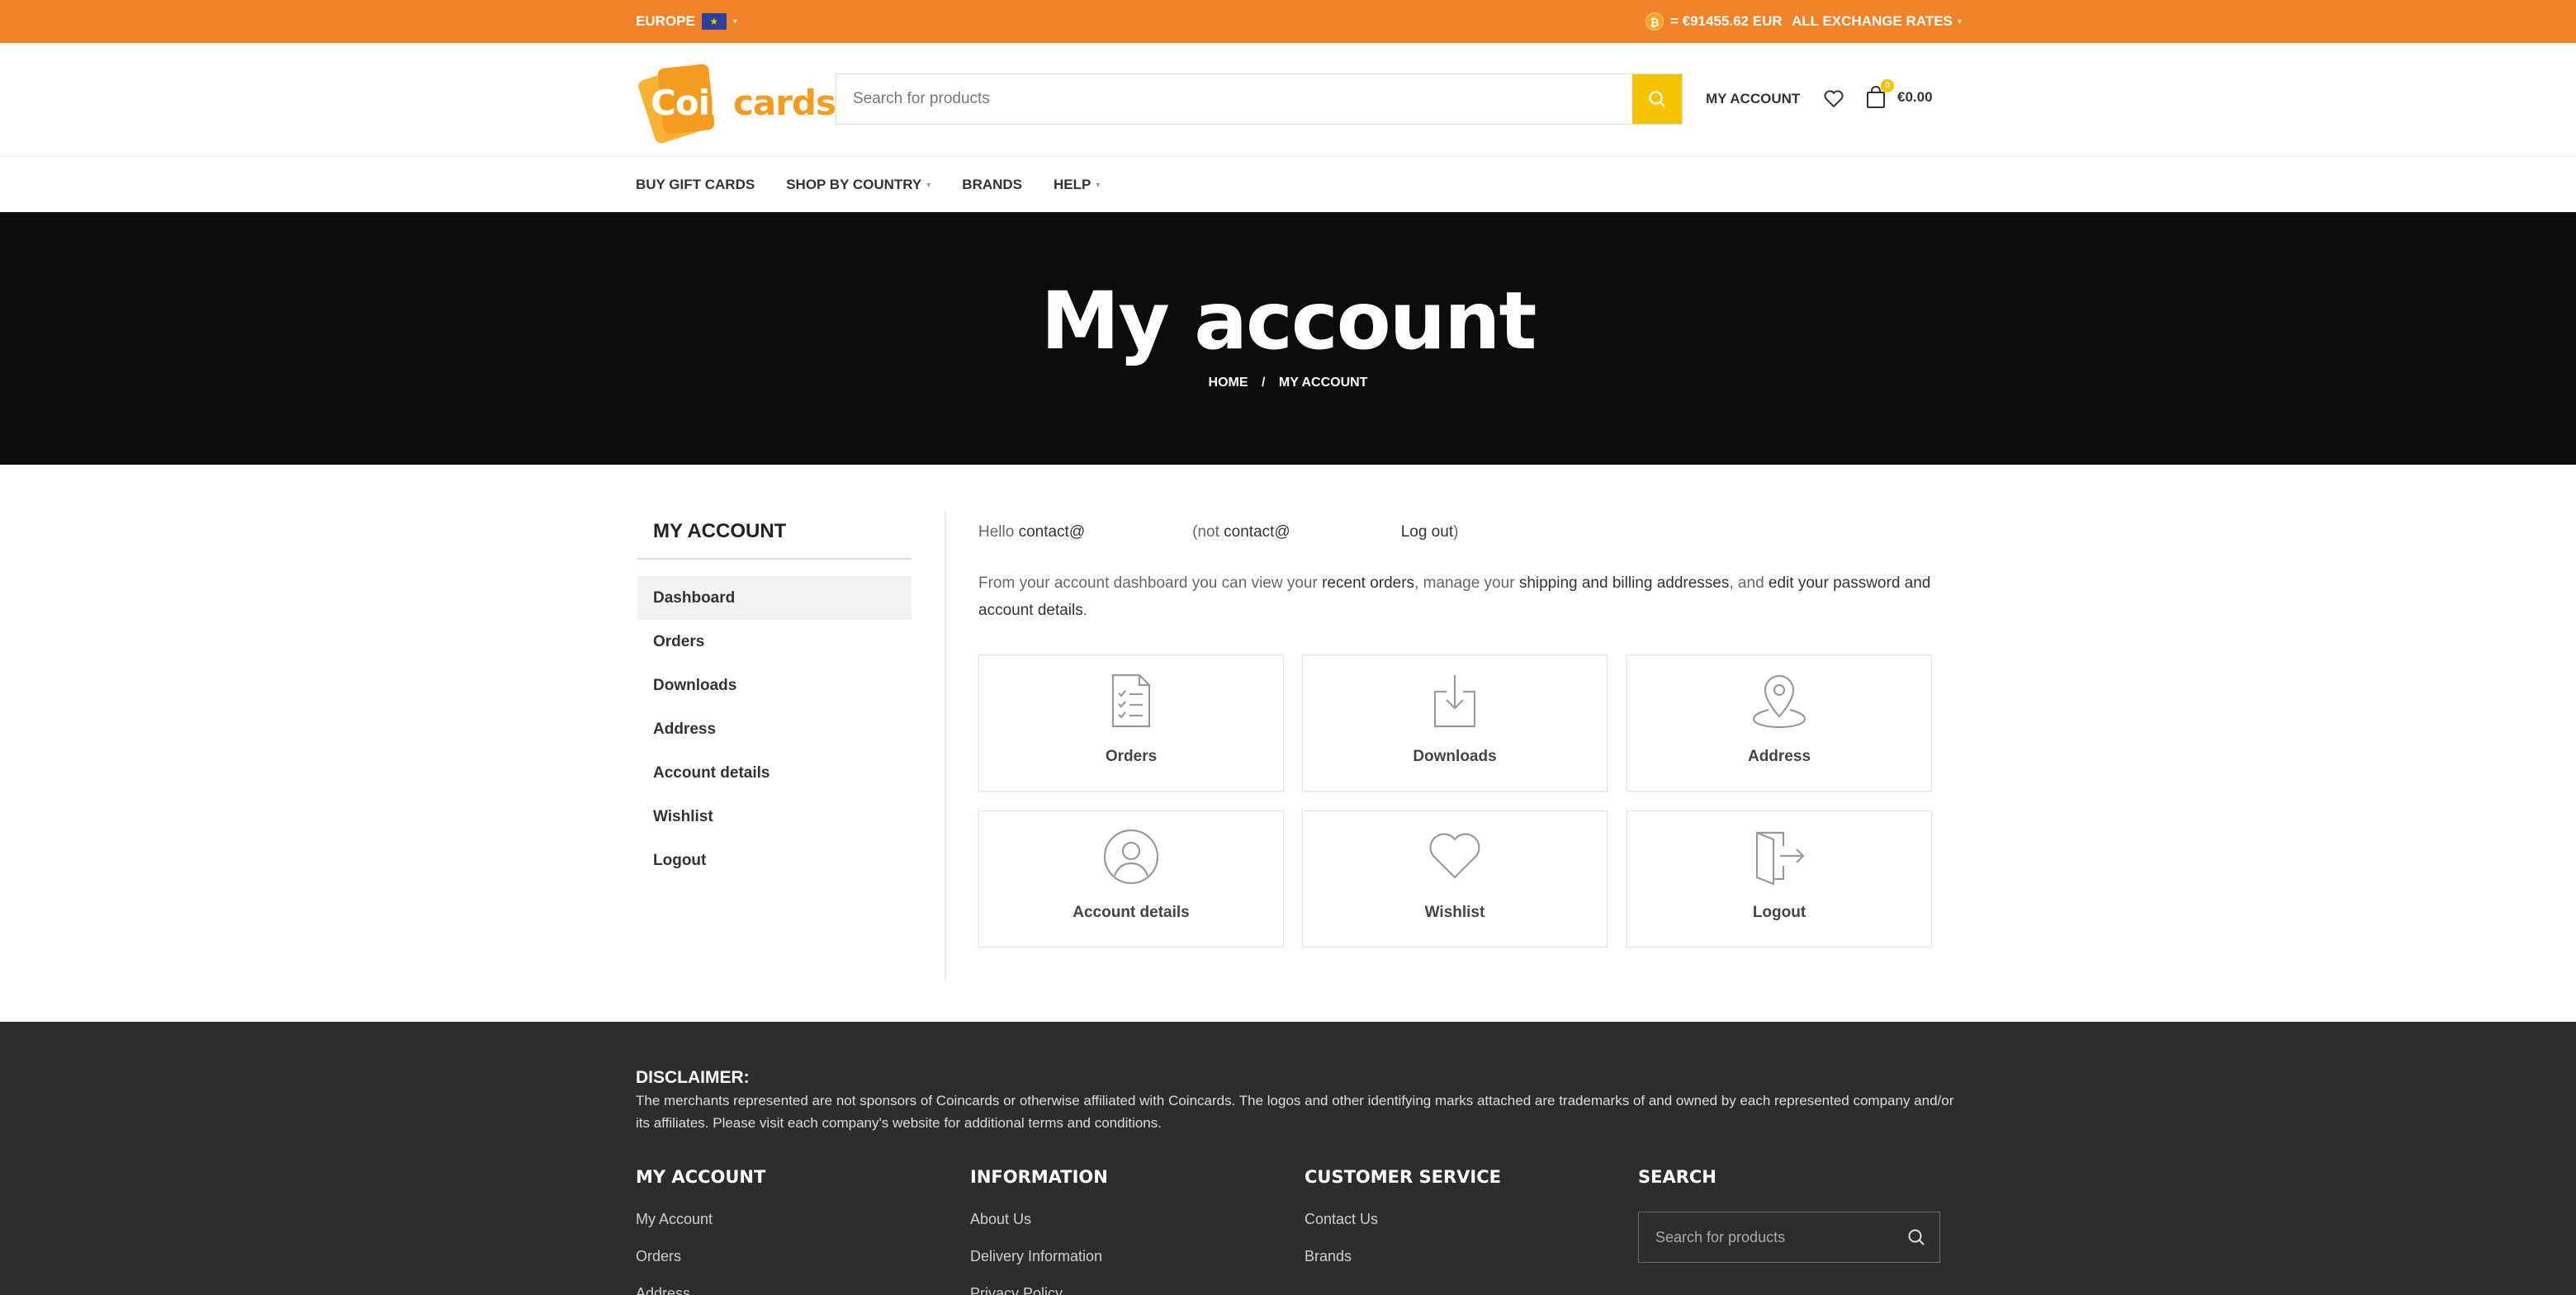  Describe the element at coordinates (1218, 532) in the screenshot. I see `greeting-text: Hello contact@ (not contact@ Log out)` at that location.